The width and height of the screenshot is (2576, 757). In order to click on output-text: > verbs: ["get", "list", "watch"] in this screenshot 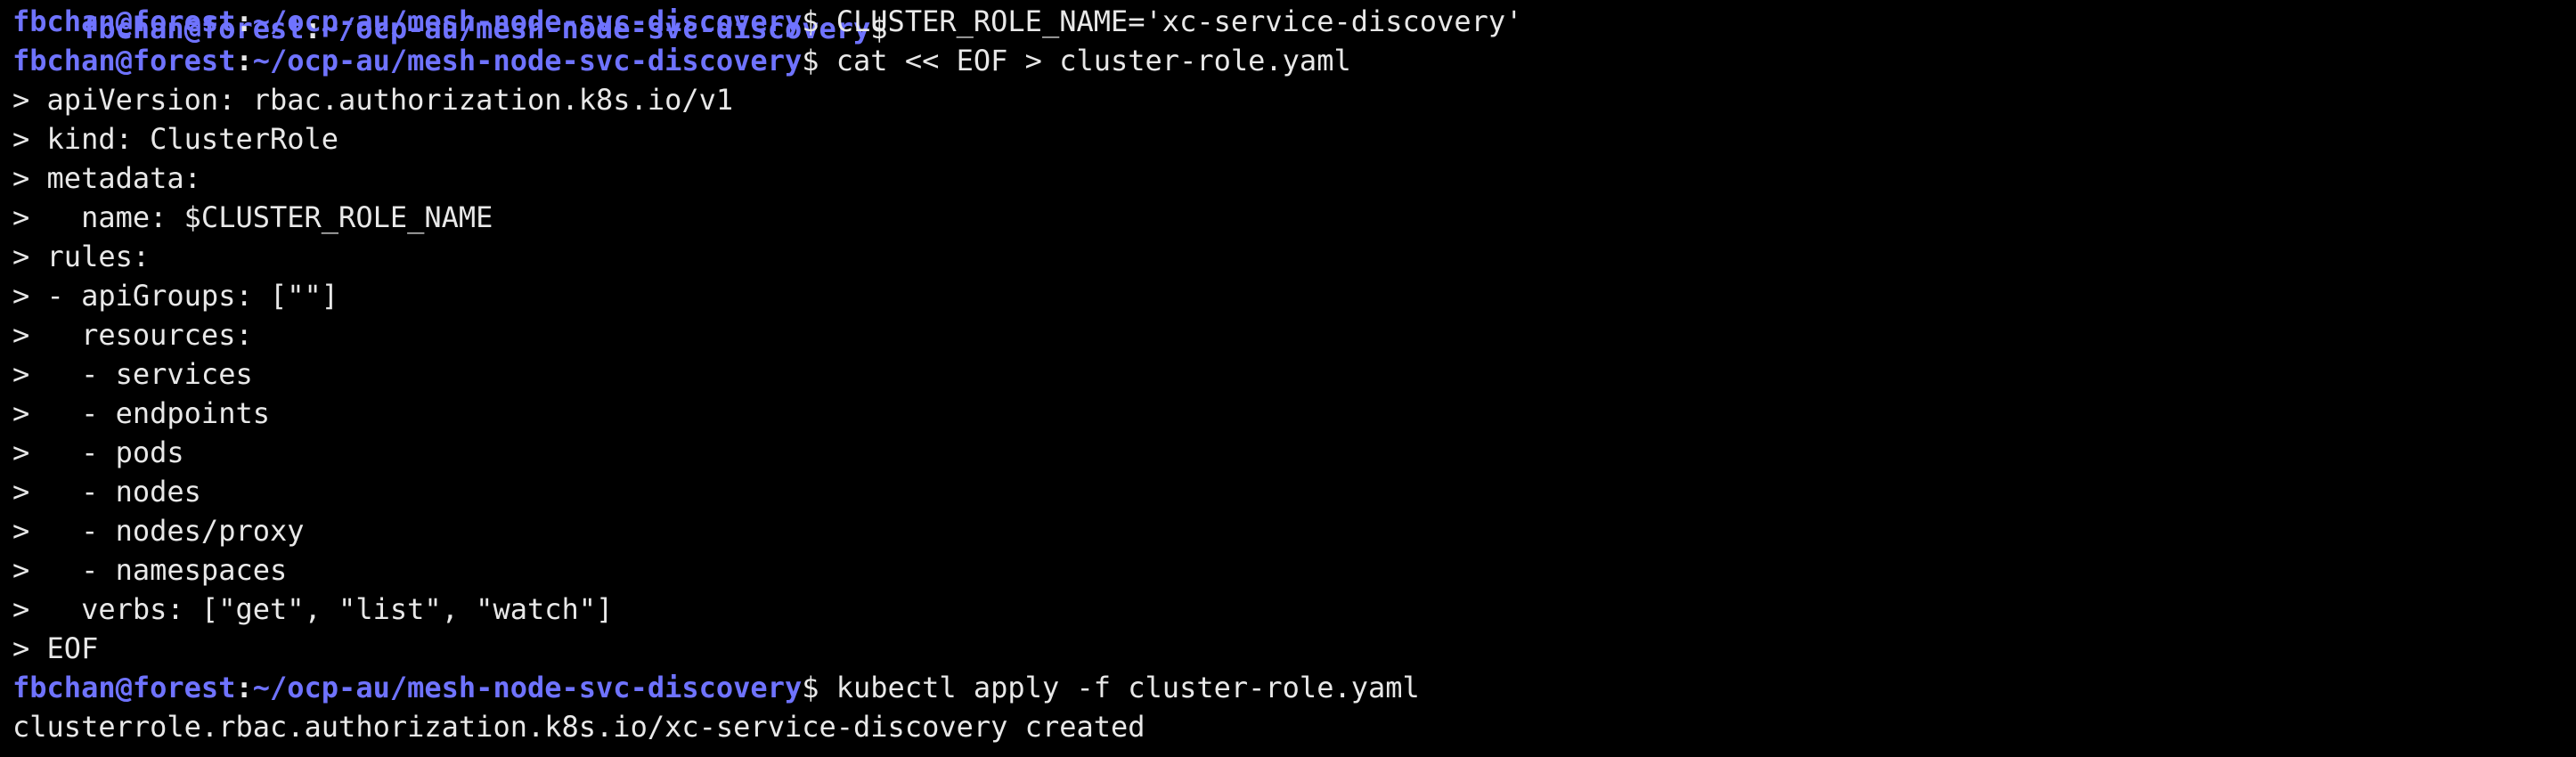, I will do `click(313, 609)`.